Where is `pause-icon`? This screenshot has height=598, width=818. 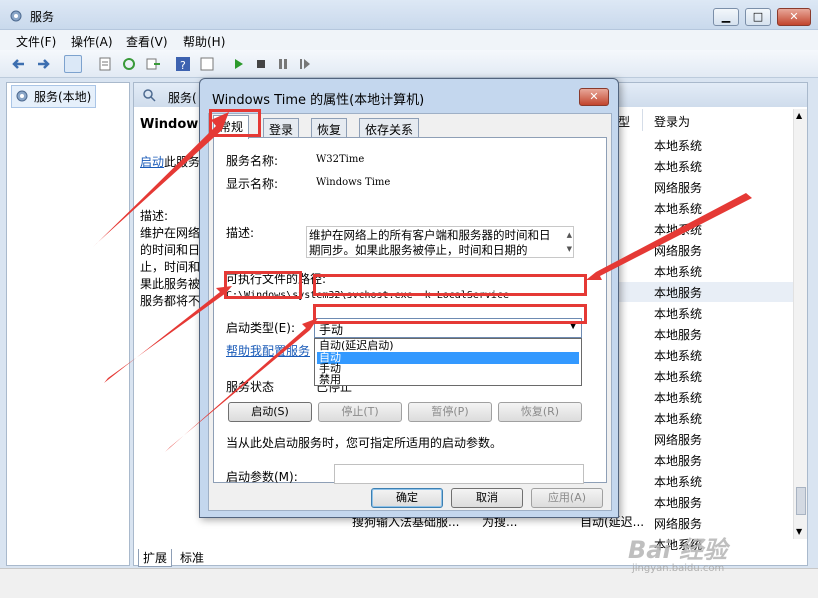
pause-icon is located at coordinates (283, 64).